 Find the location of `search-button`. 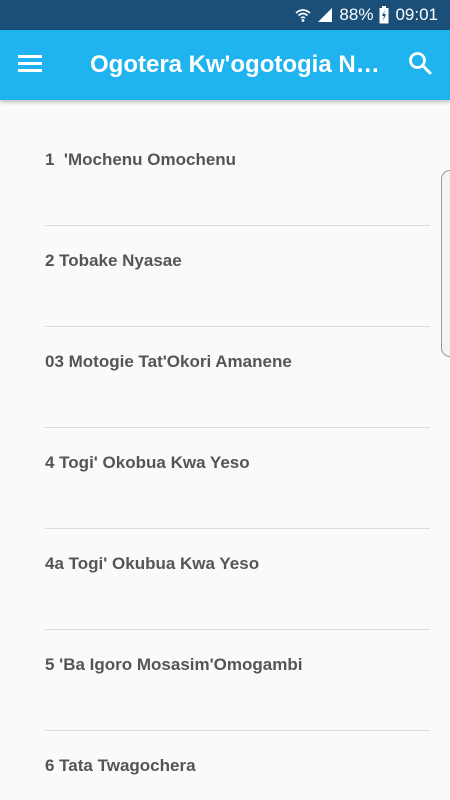

search-button is located at coordinates (420, 65).